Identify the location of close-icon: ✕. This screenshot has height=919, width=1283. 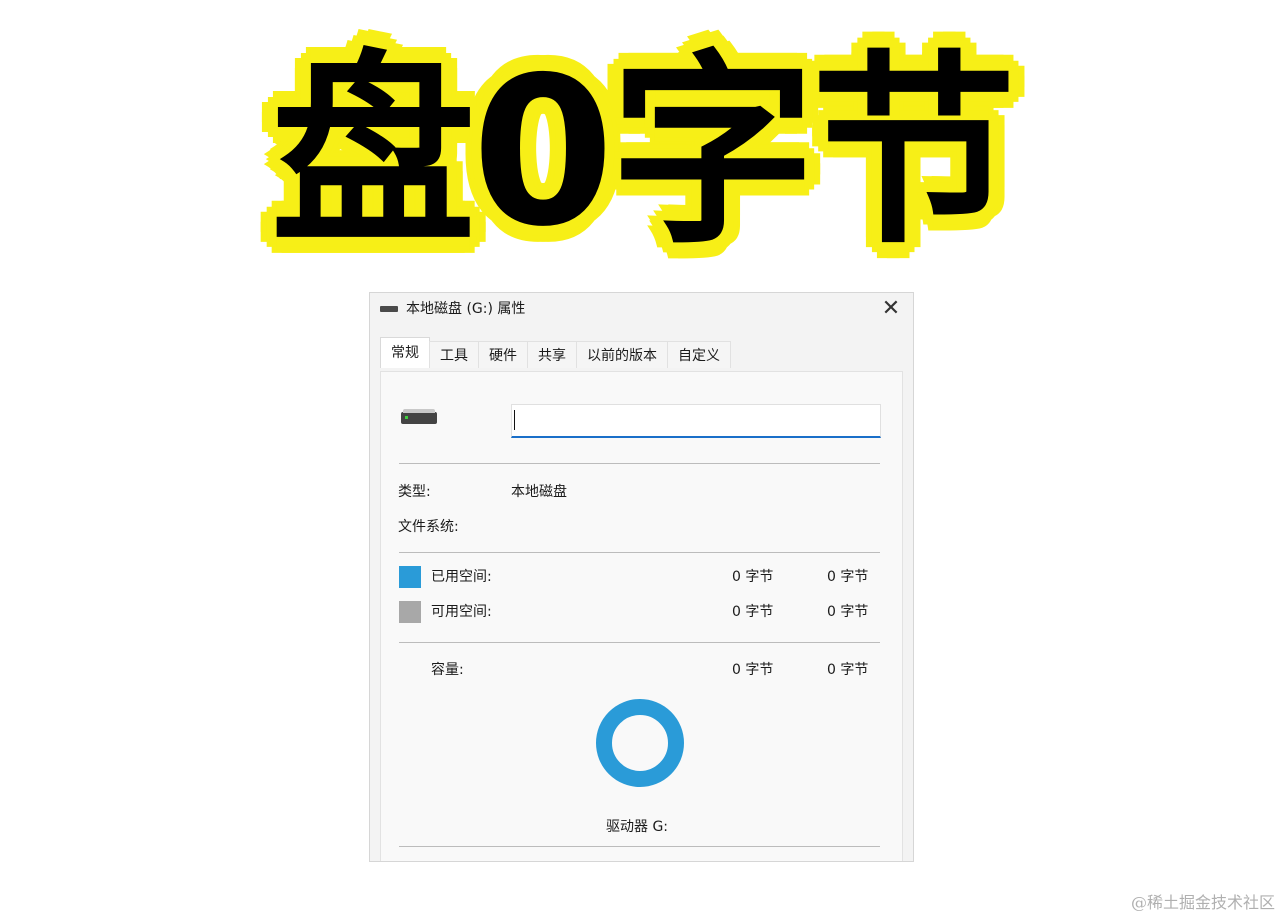
(891, 308).